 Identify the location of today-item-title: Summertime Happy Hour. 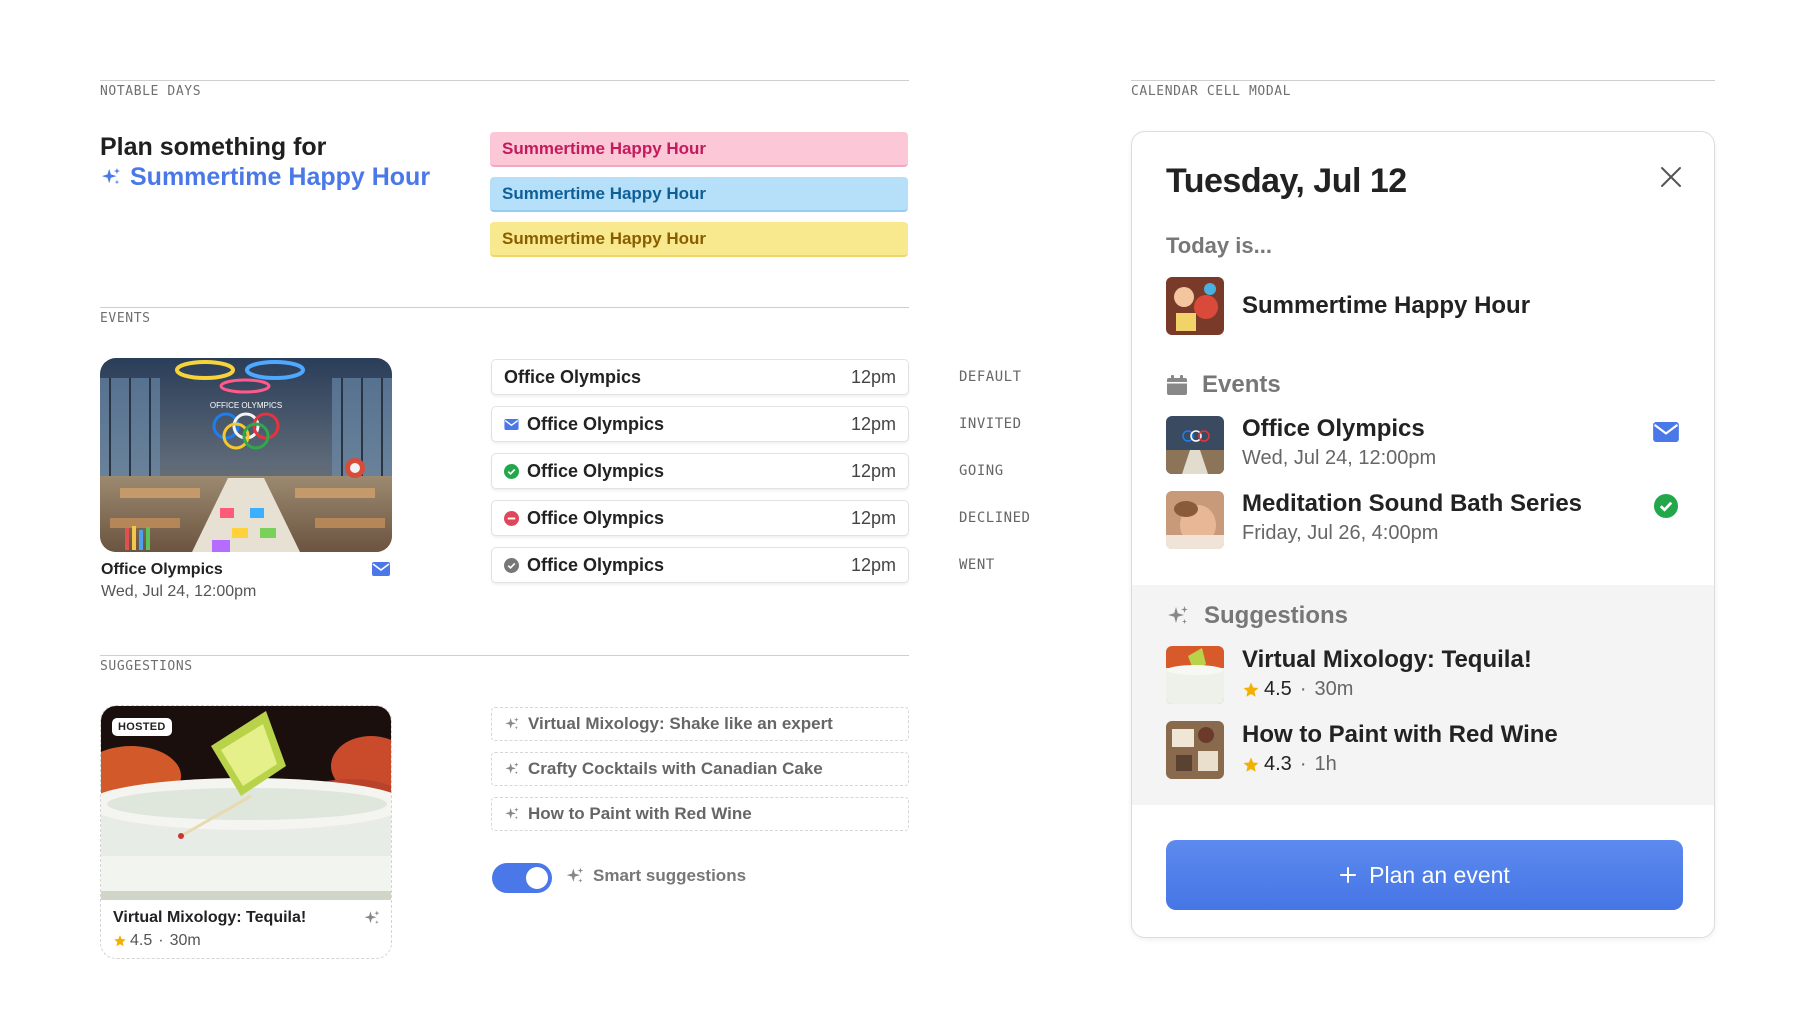
(1386, 306).